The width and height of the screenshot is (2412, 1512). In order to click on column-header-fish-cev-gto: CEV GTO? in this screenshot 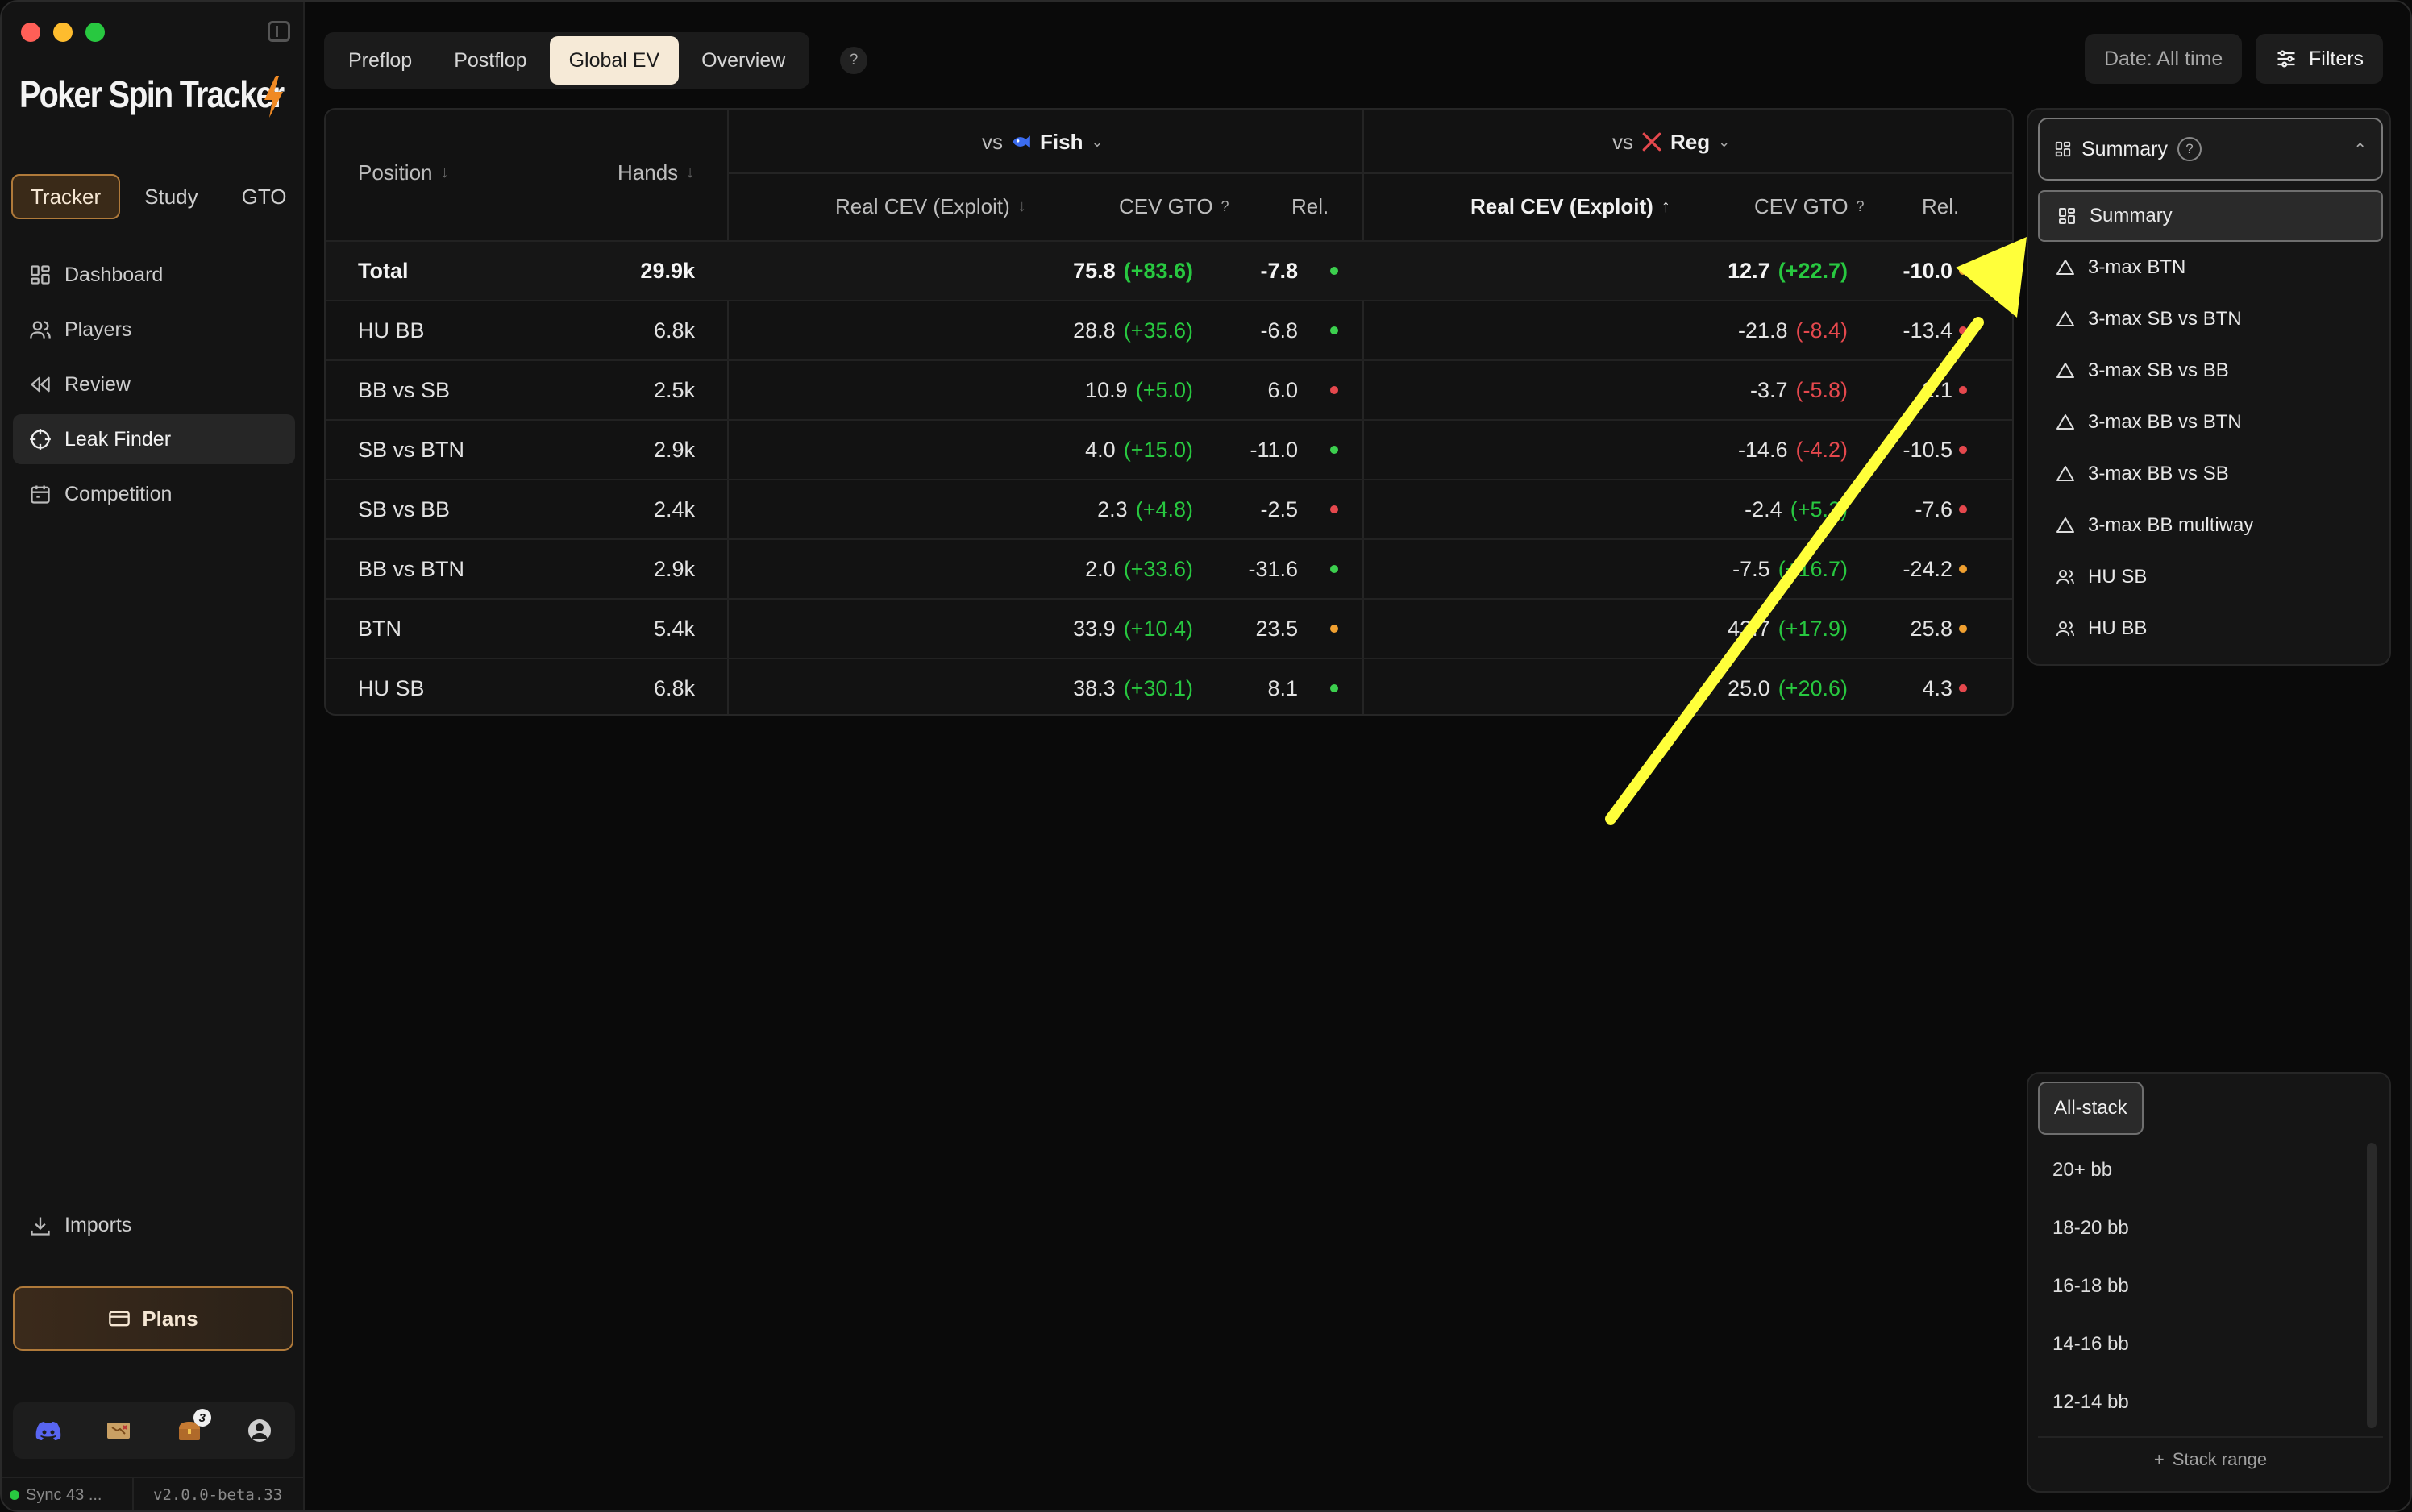, I will do `click(1174, 206)`.